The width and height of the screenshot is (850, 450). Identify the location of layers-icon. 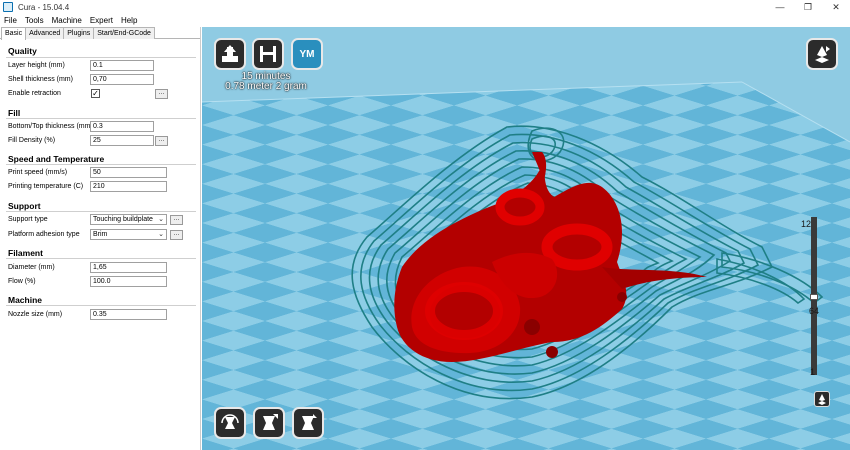
(822, 399).